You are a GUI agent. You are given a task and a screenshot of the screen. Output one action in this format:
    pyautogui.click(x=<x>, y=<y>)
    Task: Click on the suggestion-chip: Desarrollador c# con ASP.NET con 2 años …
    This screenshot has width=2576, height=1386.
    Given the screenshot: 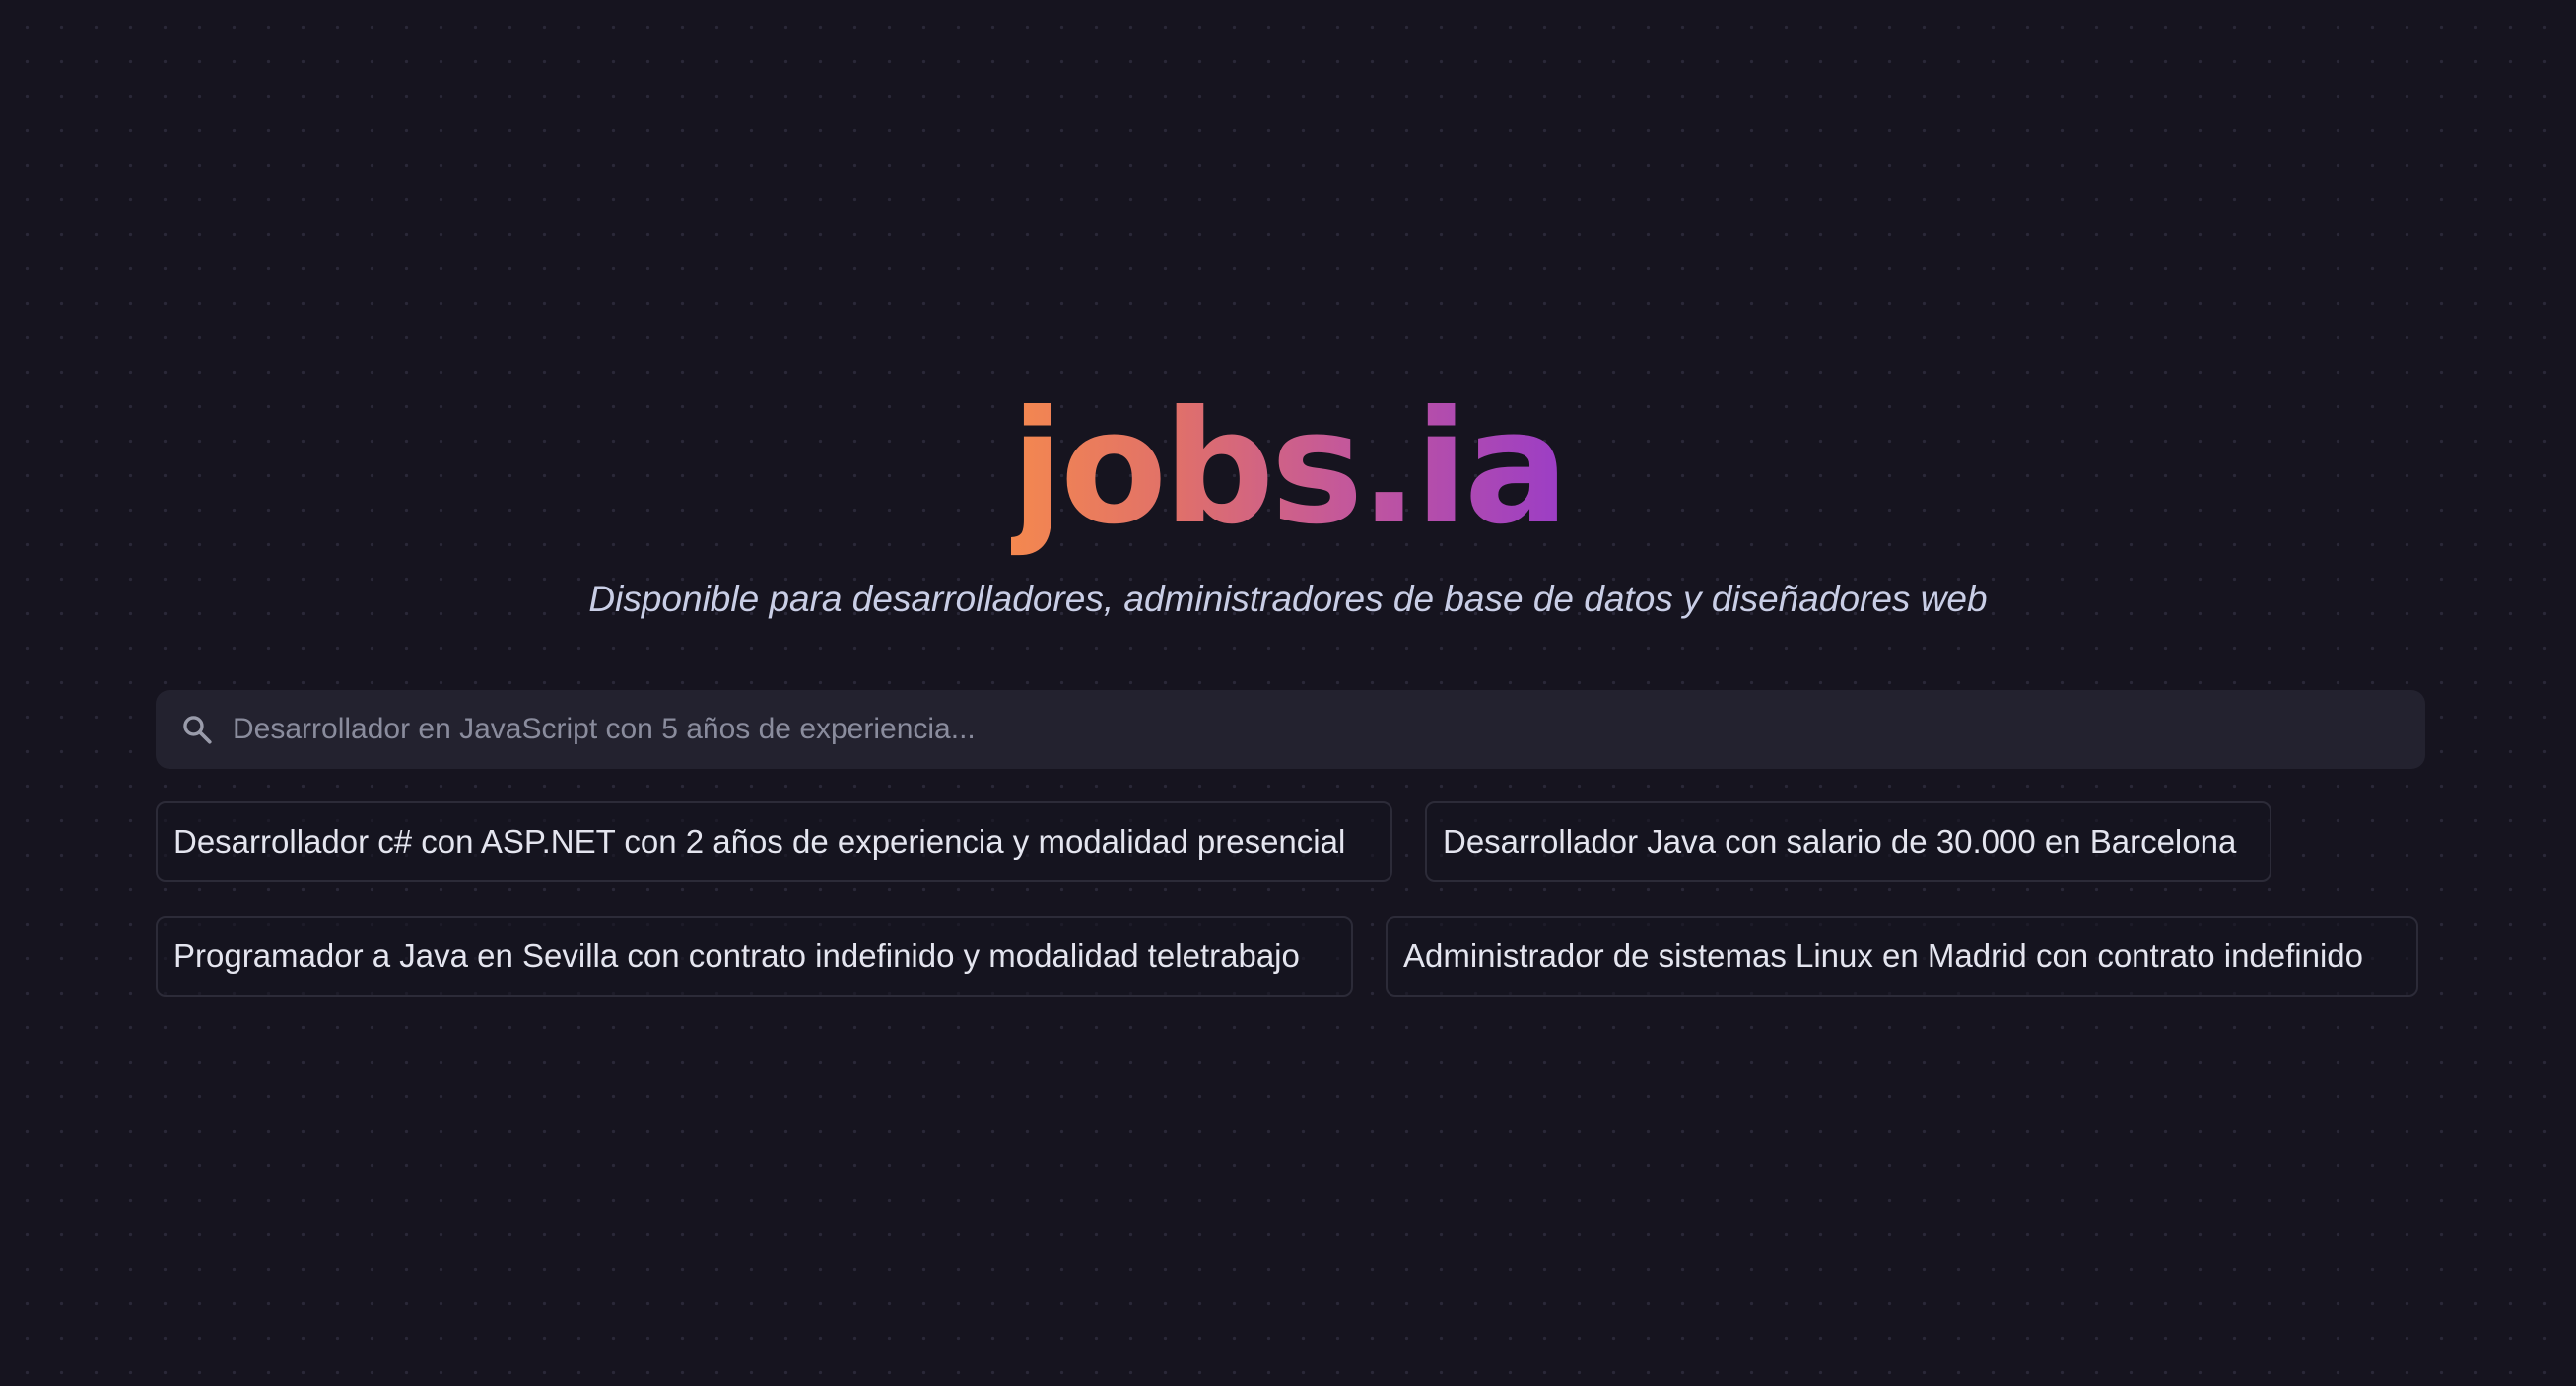 What is the action you would take?
    pyautogui.click(x=774, y=842)
    